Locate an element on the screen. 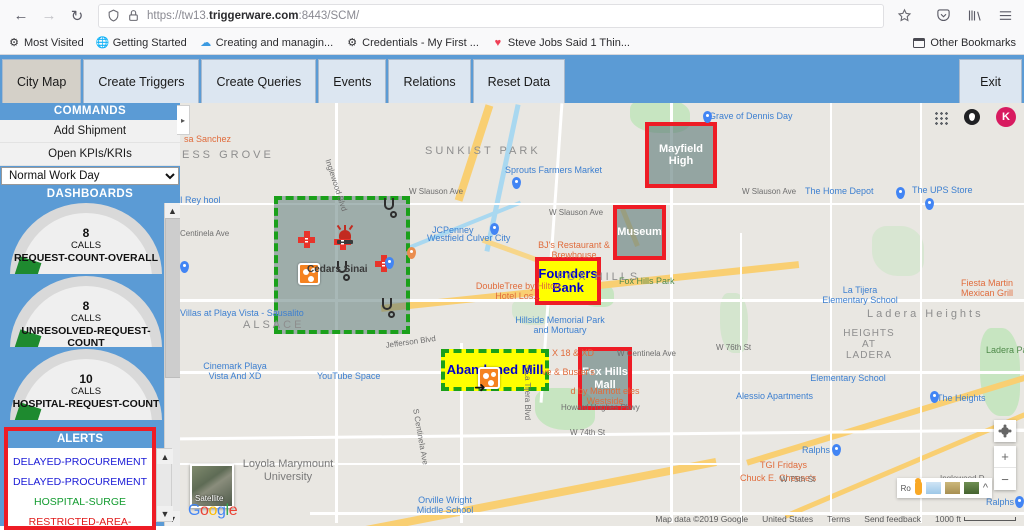  alert-item: HOSPITAL-SURGE is located at coordinates (80, 502).